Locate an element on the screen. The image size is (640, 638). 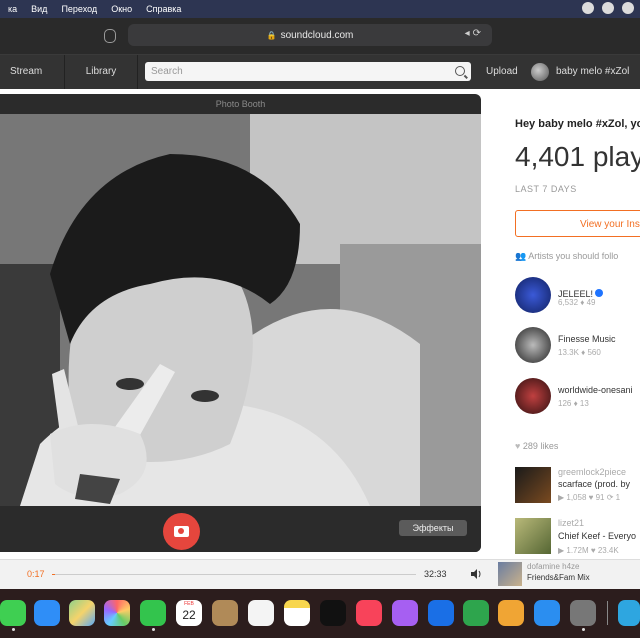
system-preferences-icon is located at coordinates (583, 613).